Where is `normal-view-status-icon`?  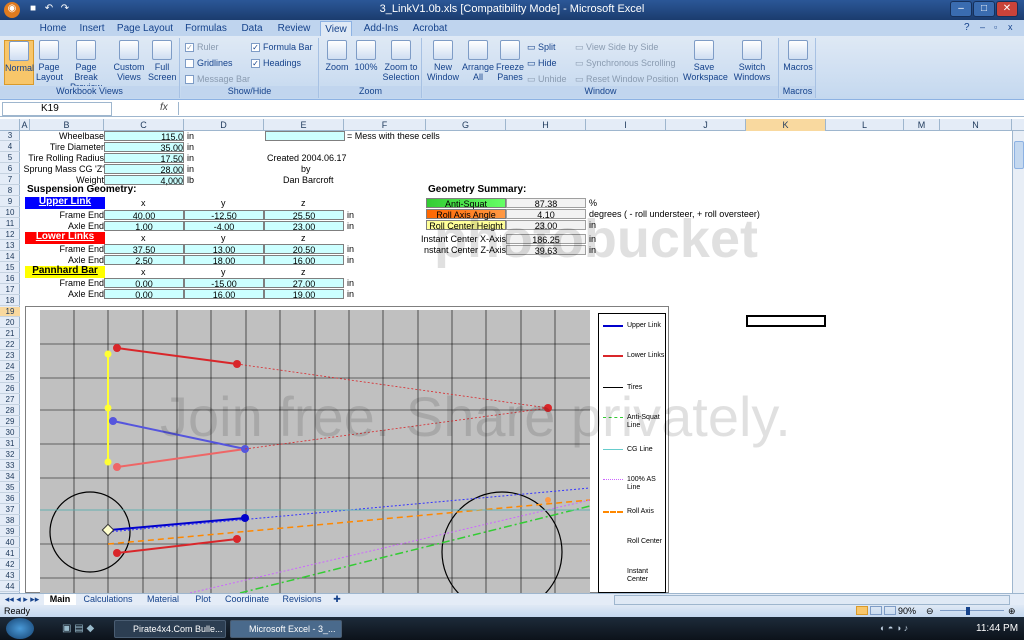 normal-view-status-icon is located at coordinates (862, 610).